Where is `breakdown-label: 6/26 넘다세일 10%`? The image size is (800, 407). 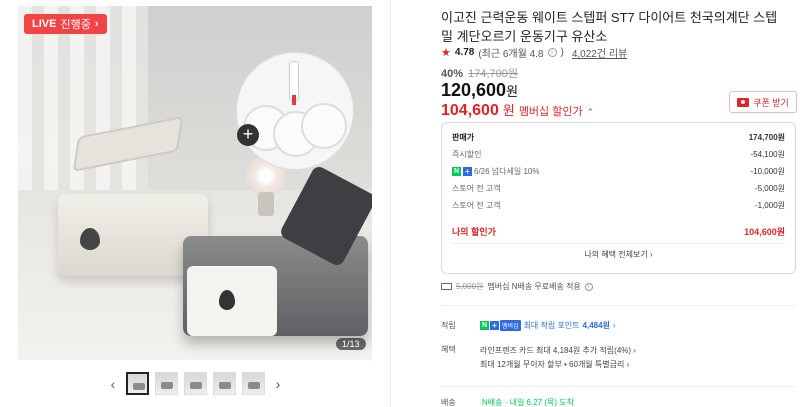
breakdown-label: 6/26 넘다세일 10% is located at coordinates (507, 171).